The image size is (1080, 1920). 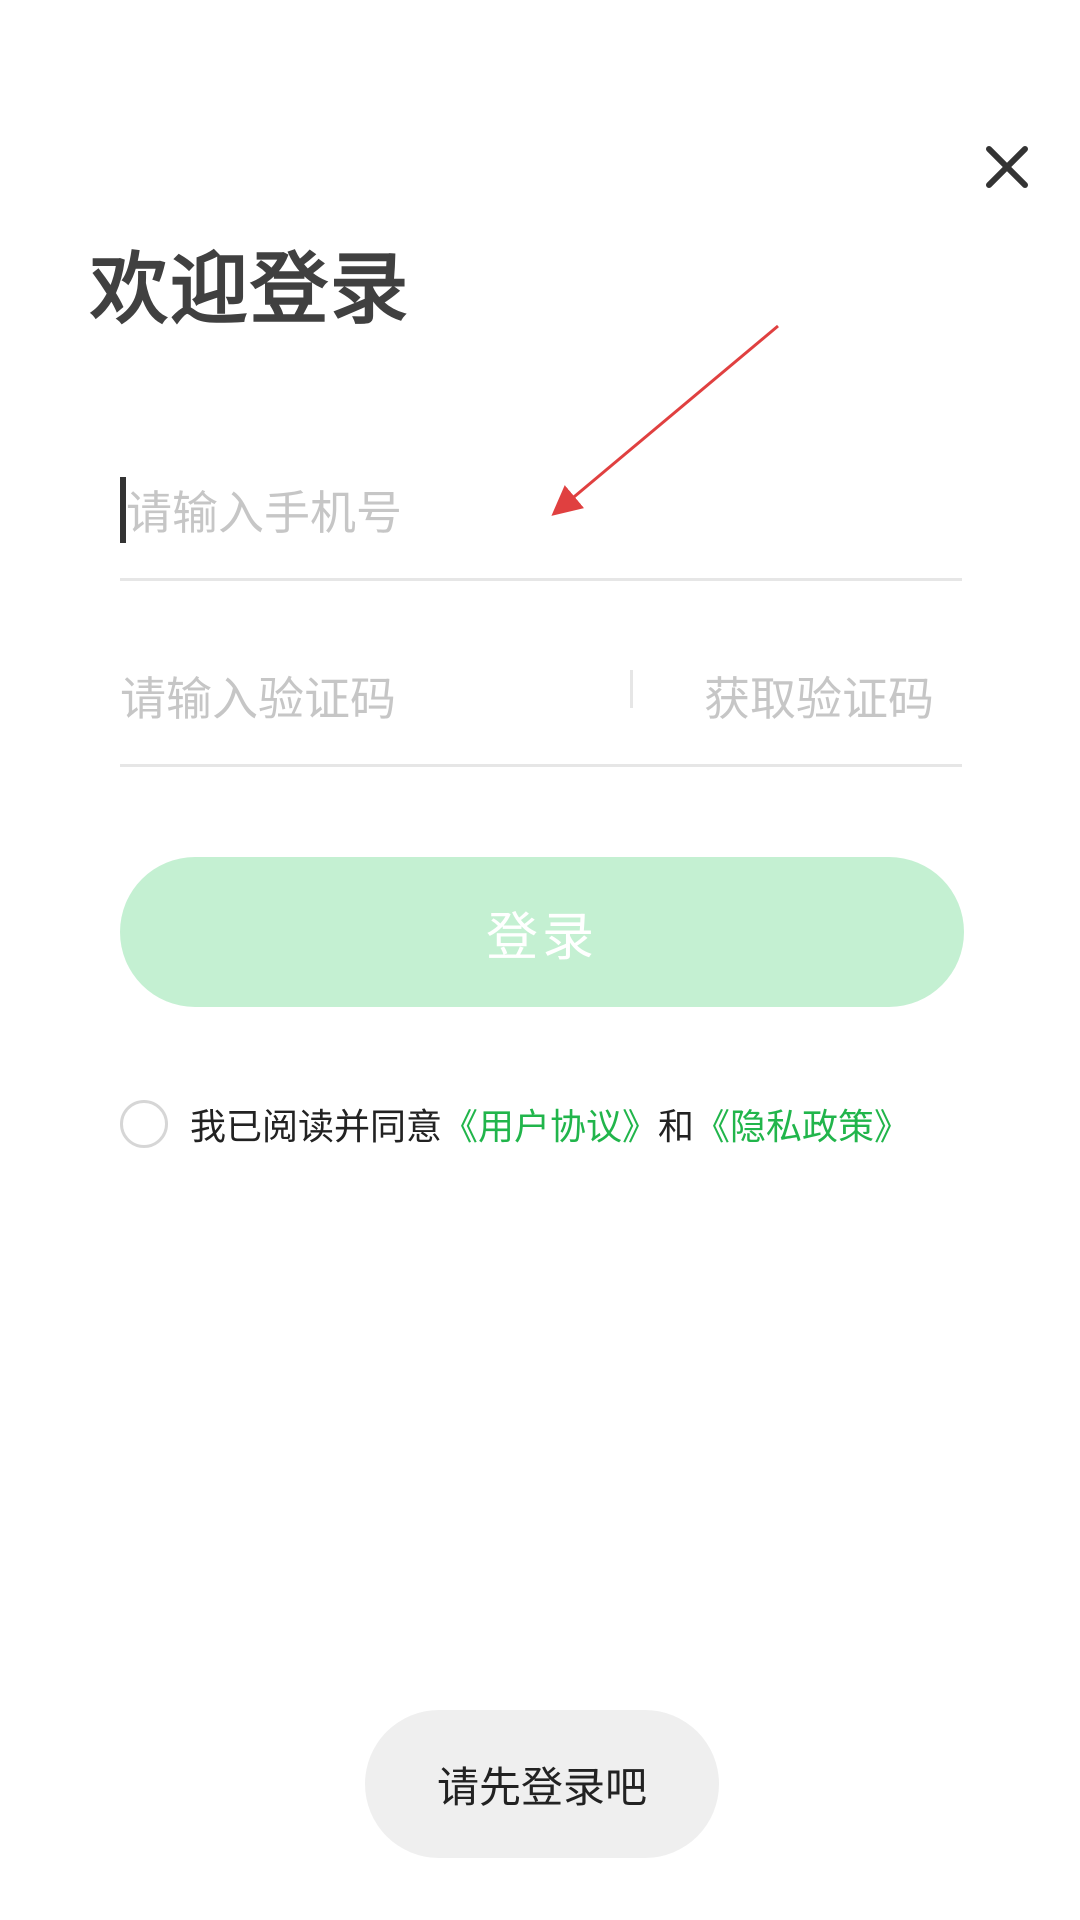 I want to click on agreement-checkbox, so click(x=144, y=1124).